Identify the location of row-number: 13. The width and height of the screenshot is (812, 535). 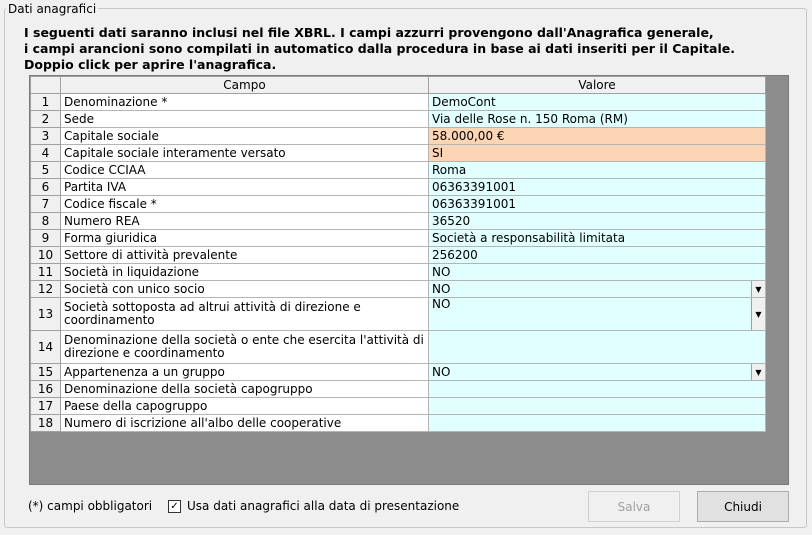
(45, 314).